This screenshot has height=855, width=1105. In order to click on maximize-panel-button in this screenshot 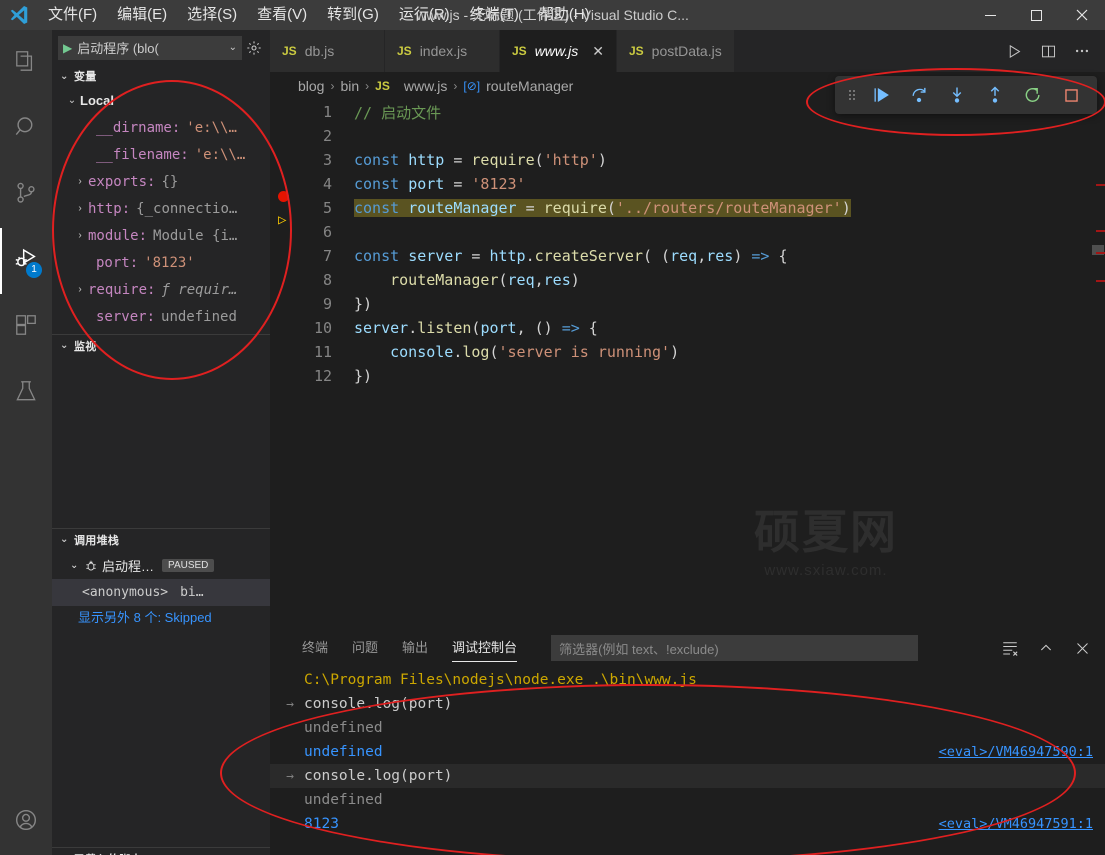, I will do `click(1046, 648)`.